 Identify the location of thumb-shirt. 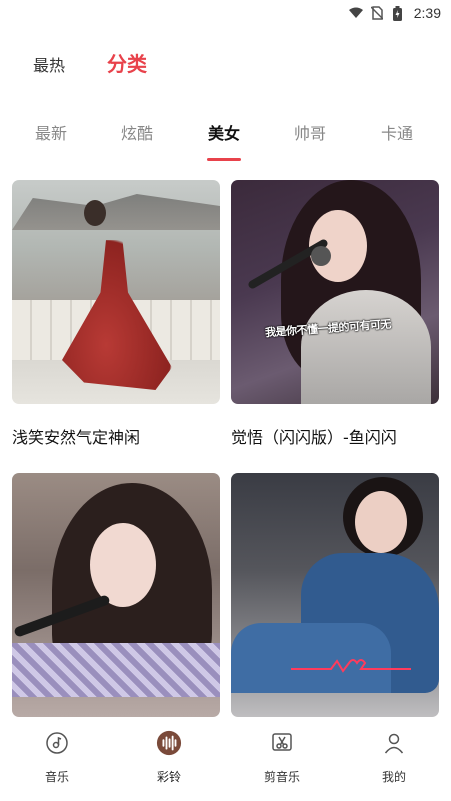
(116, 670).